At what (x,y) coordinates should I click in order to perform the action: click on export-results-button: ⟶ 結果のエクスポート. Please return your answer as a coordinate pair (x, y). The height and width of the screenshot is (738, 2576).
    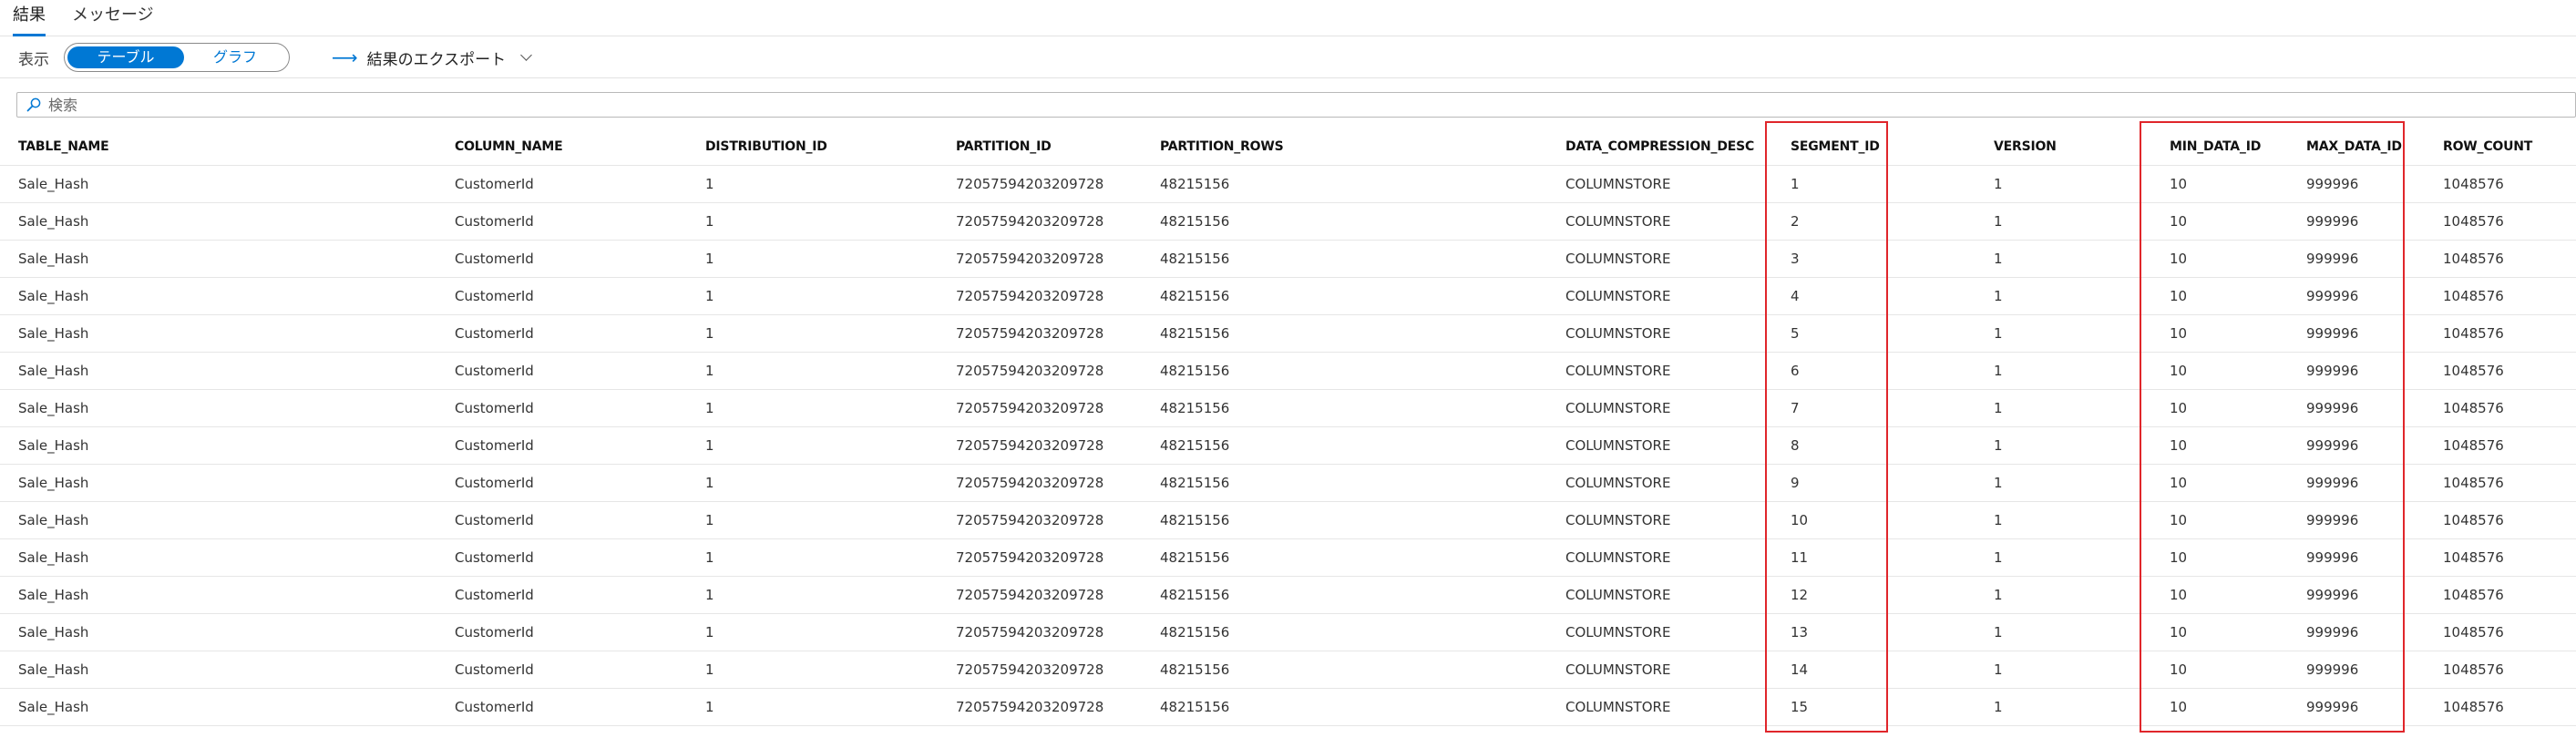
    Looking at the image, I should click on (432, 58).